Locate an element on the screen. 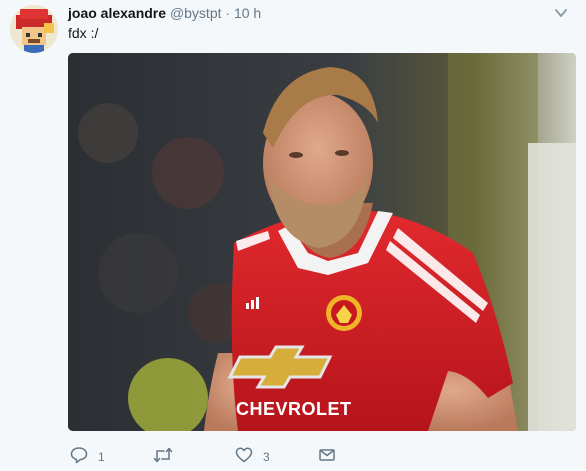 This screenshot has height=471, width=586. crest-badge is located at coordinates (344, 313).